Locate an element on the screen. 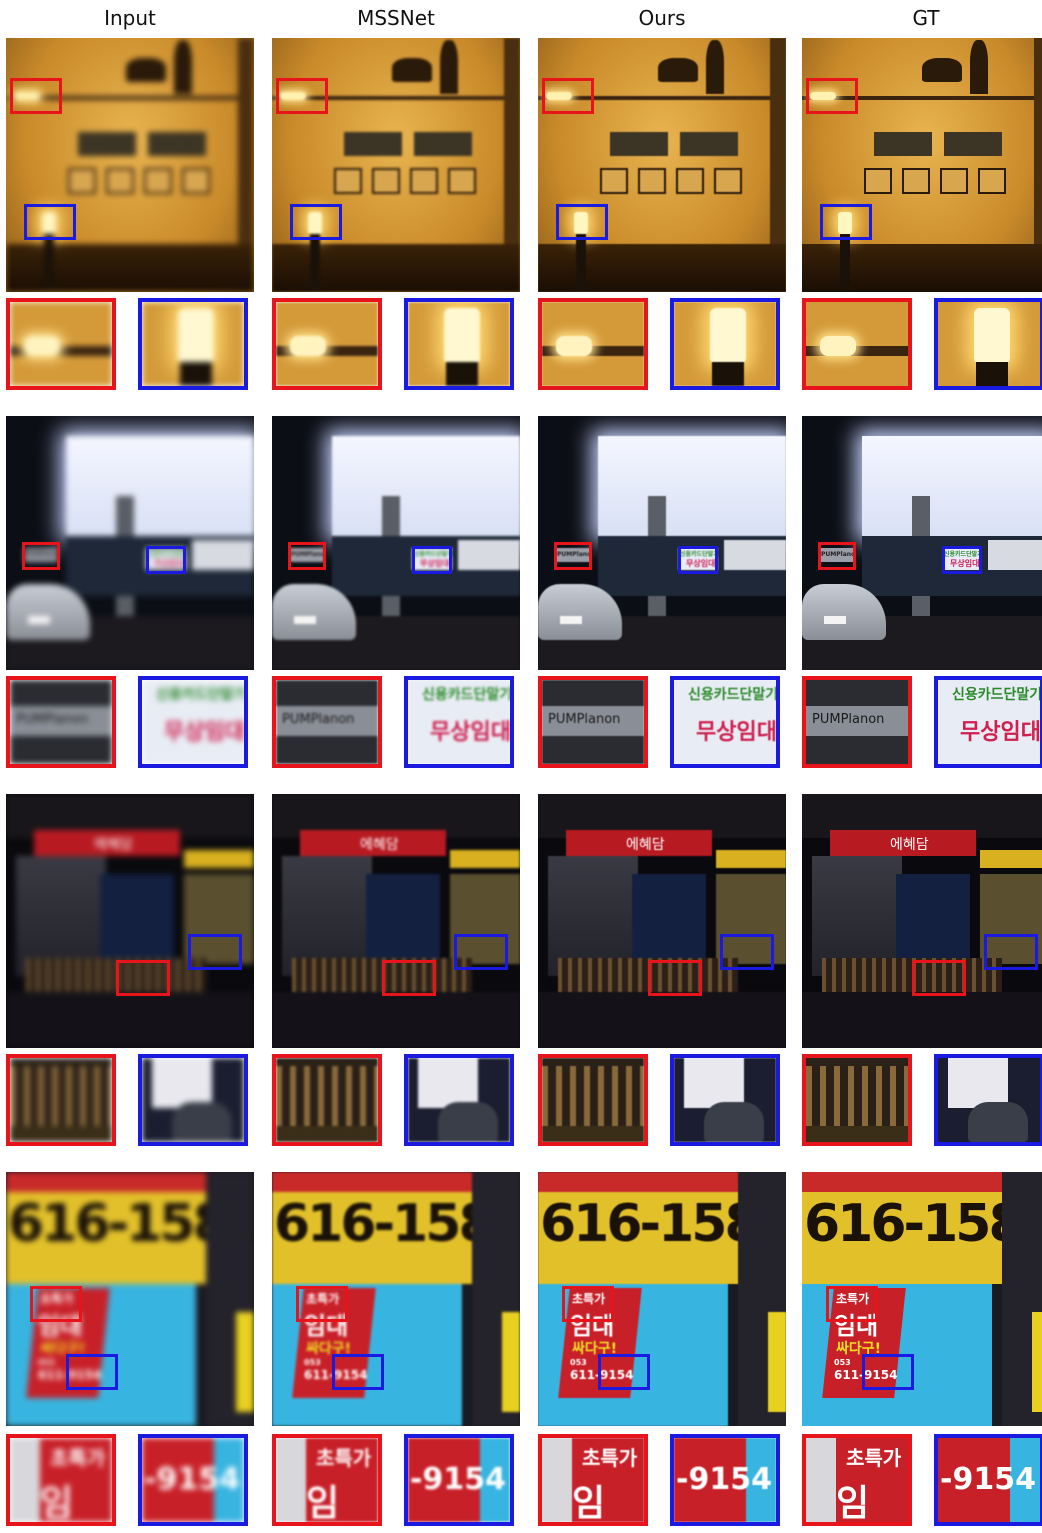  scene-1-input-blue-zoom-box is located at coordinates (50, 222).